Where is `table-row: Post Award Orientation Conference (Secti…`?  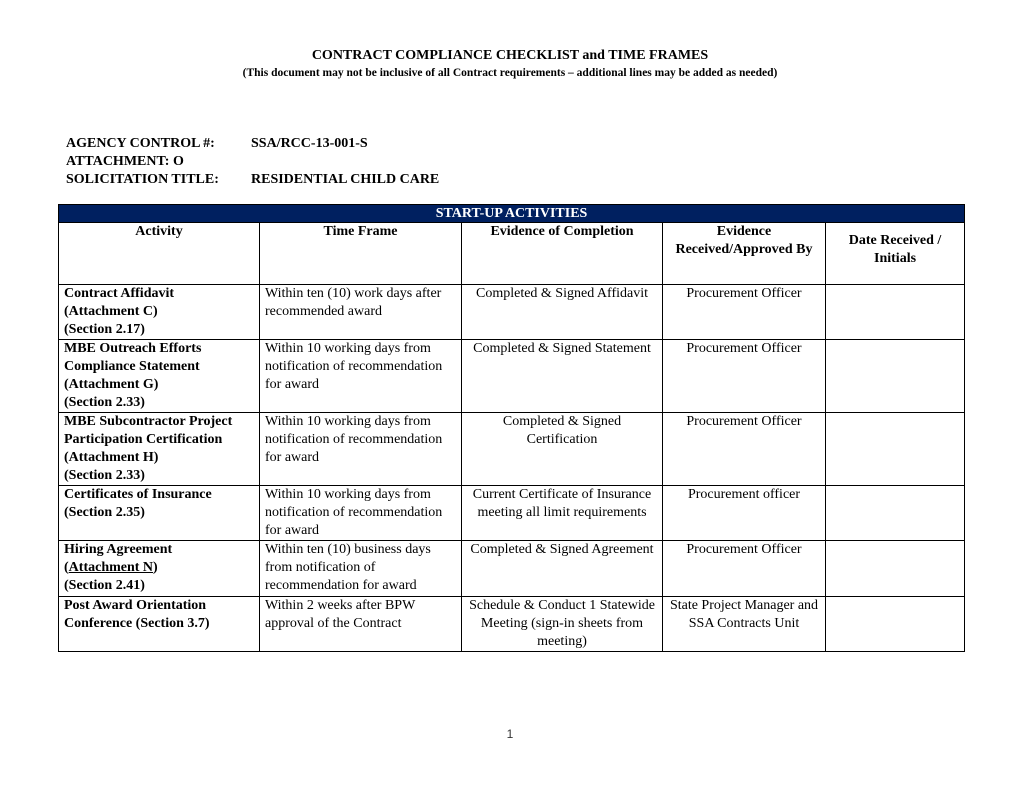
table-row: Post Award Orientation Conference (Secti… is located at coordinates (512, 624).